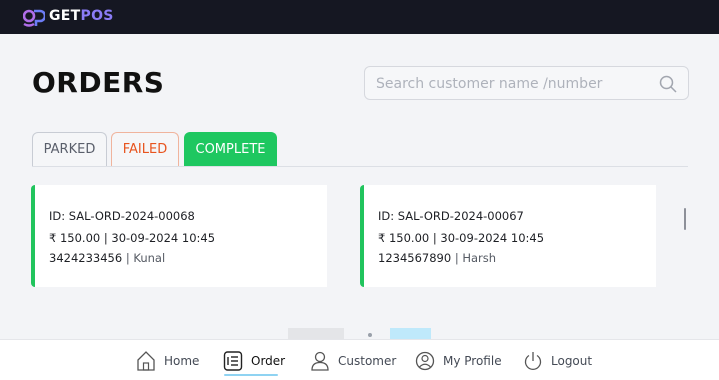 The width and height of the screenshot is (719, 380). What do you see at coordinates (320, 361) in the screenshot?
I see `user-icon` at bounding box center [320, 361].